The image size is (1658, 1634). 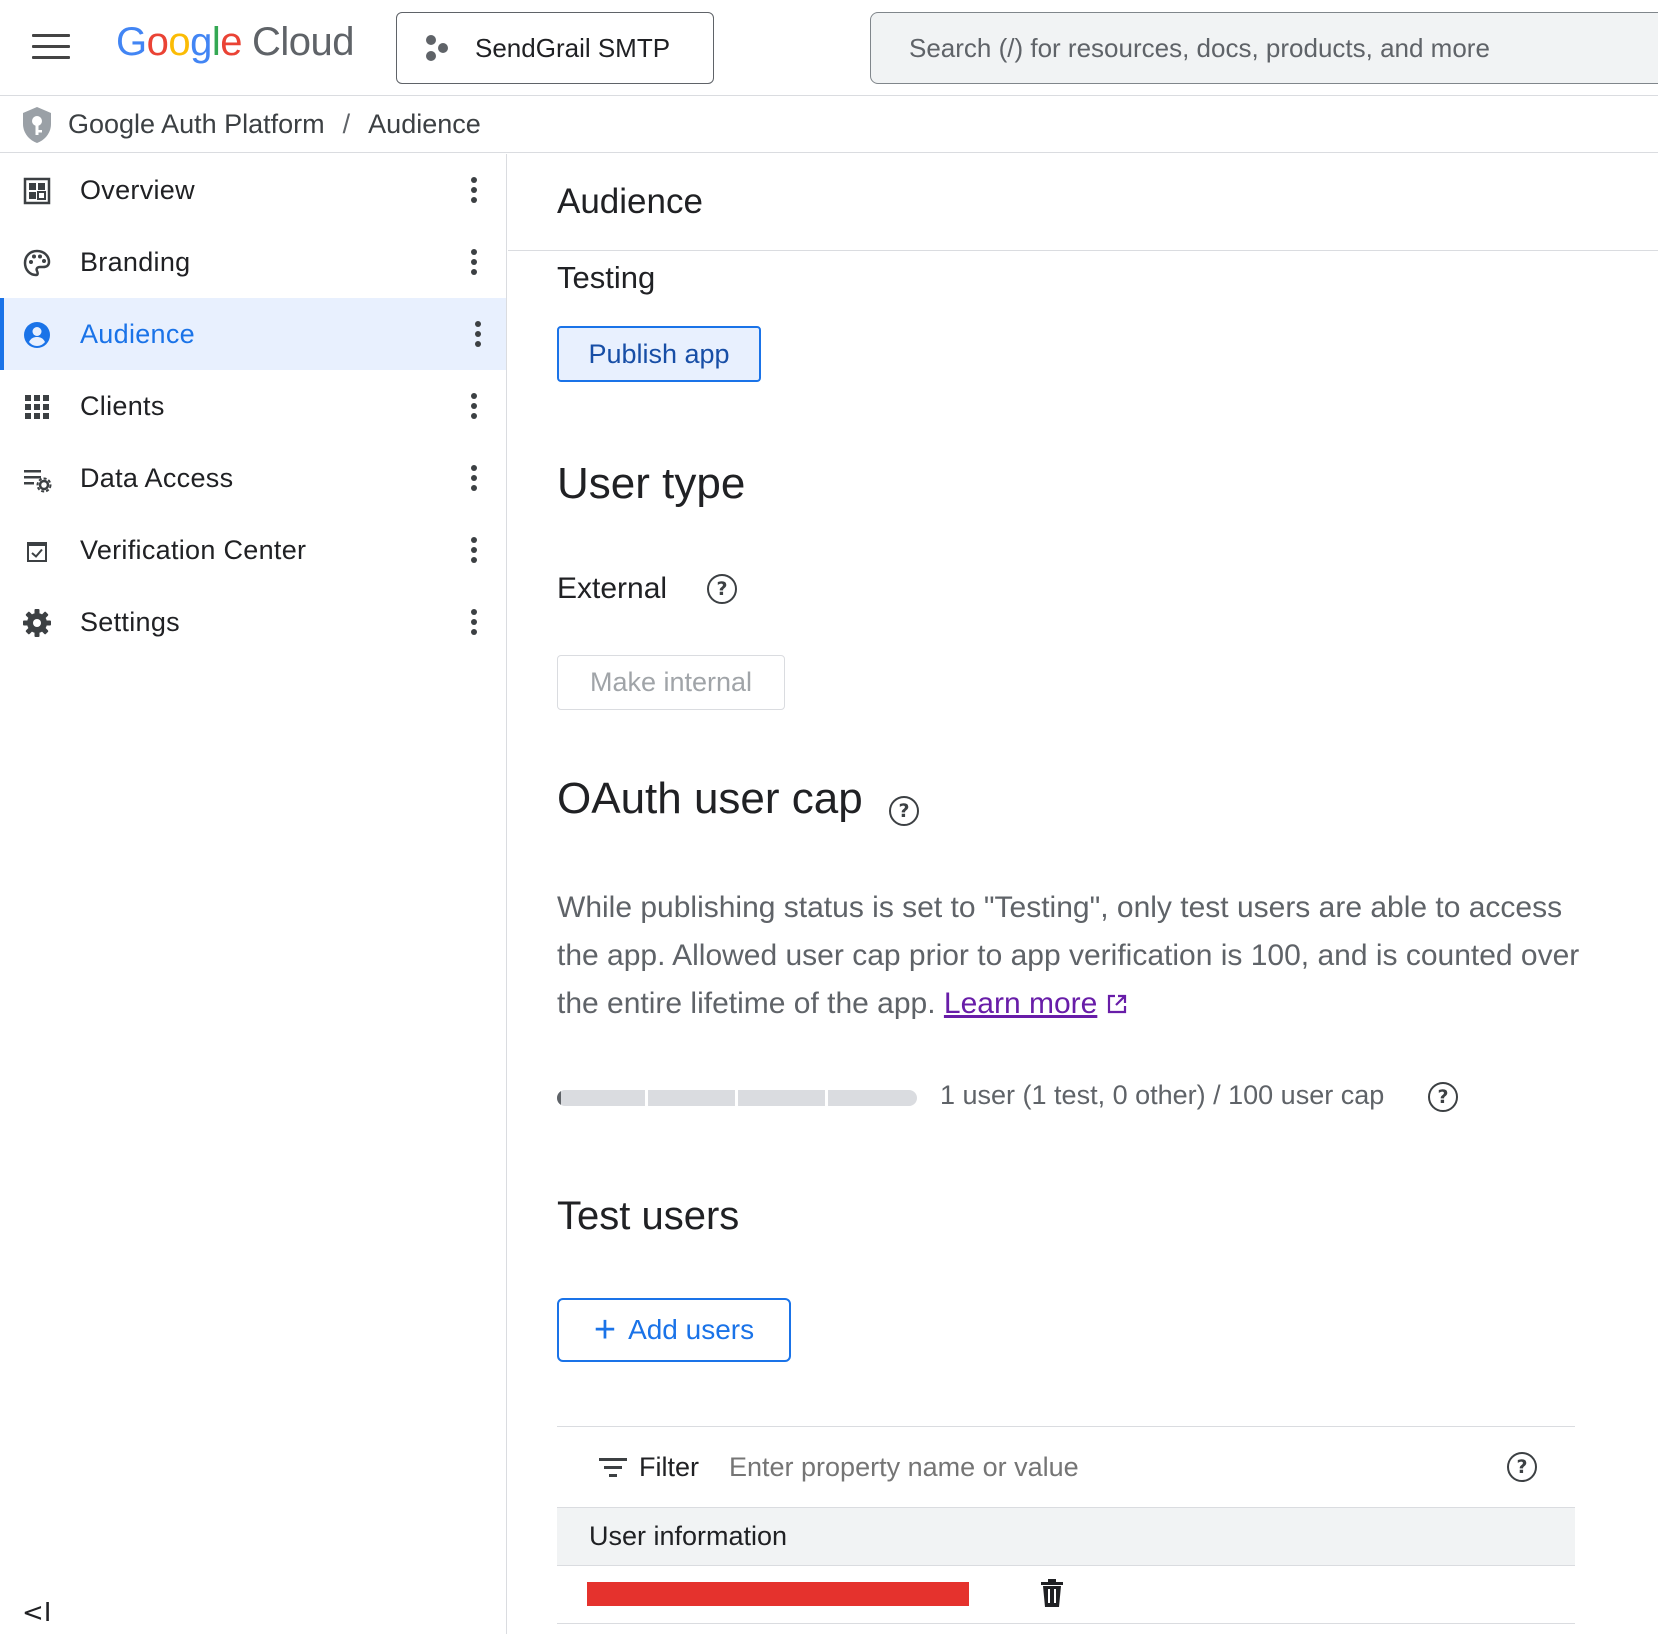 I want to click on user-cap-progress-fill, so click(x=559, y=1098).